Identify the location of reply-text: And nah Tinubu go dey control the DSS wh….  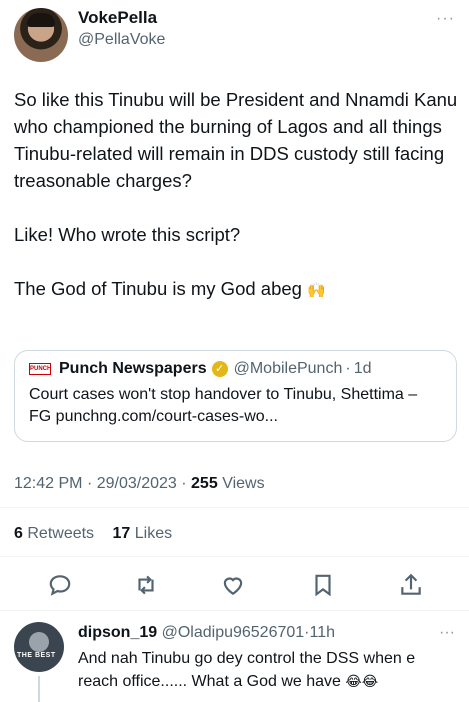
(268, 670).